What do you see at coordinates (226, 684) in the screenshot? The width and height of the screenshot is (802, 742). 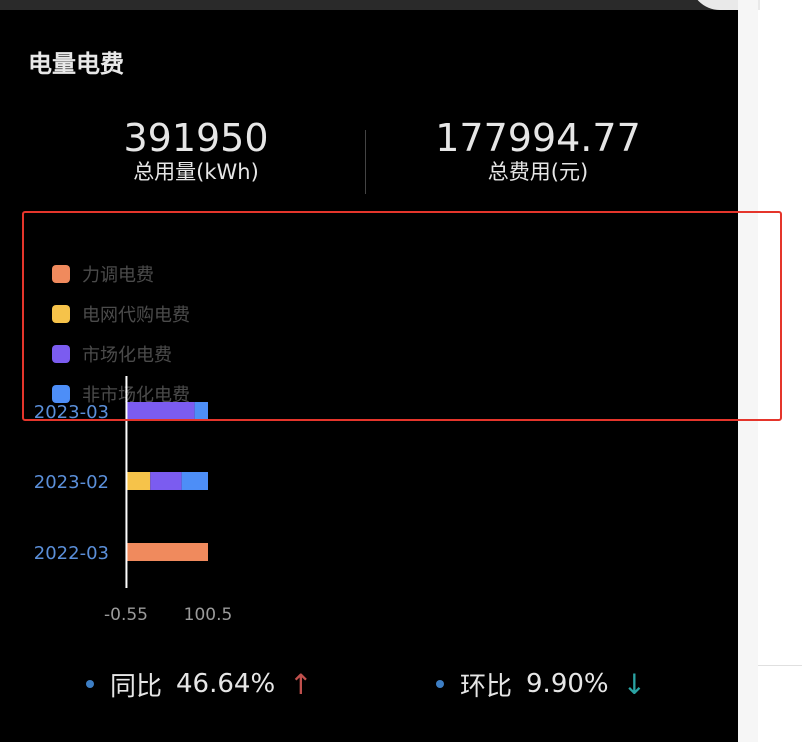 I see `yoy-value: 46.64%` at bounding box center [226, 684].